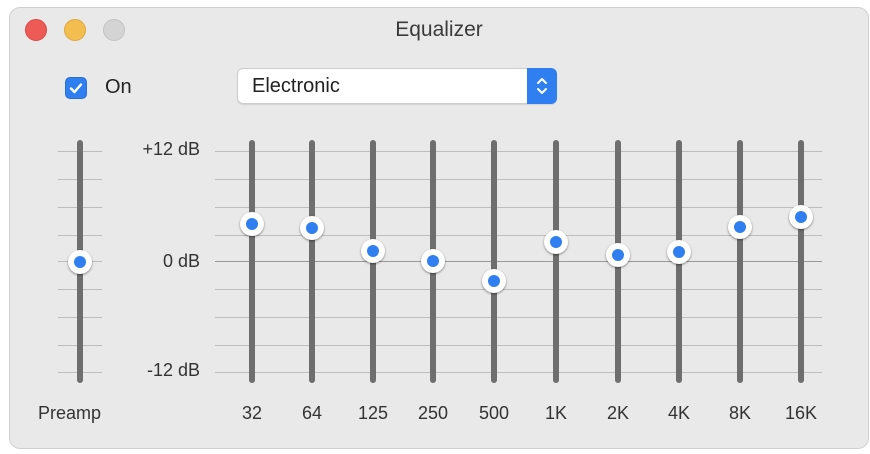 This screenshot has height=454, width=870. What do you see at coordinates (801, 413) in the screenshot?
I see `band-label-16k: 16K` at bounding box center [801, 413].